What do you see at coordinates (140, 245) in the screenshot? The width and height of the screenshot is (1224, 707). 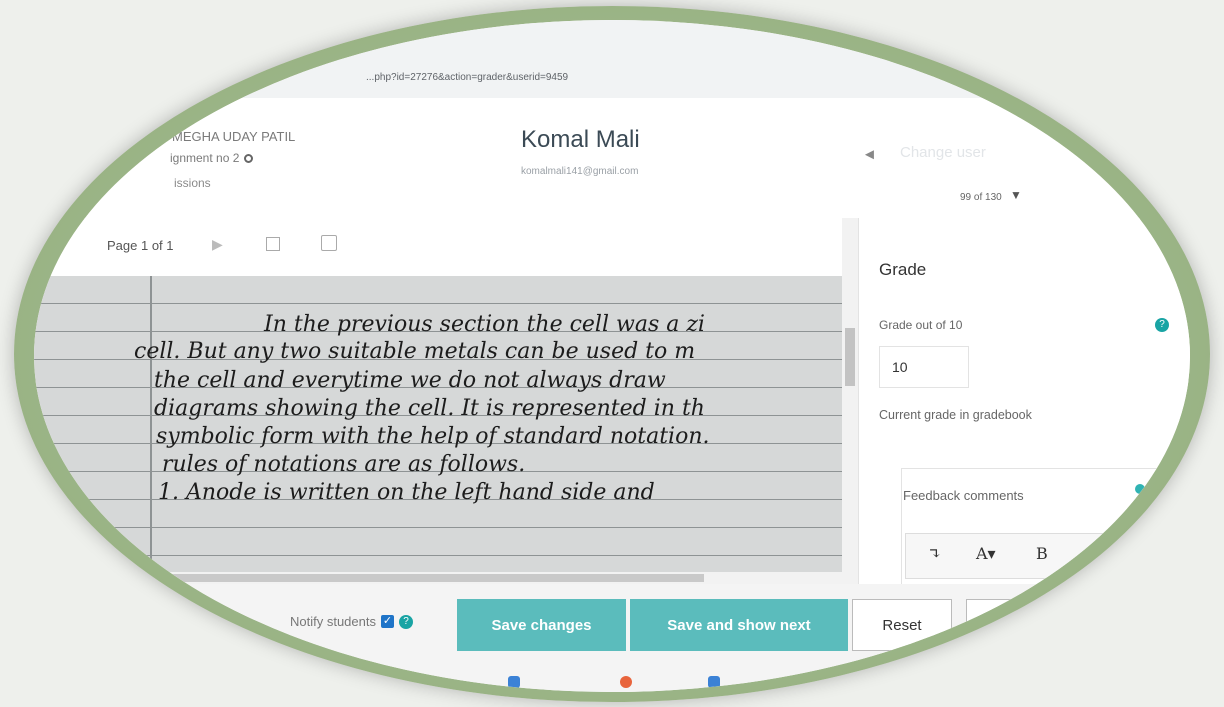 I see `page-label: Page 1 of 1` at bounding box center [140, 245].